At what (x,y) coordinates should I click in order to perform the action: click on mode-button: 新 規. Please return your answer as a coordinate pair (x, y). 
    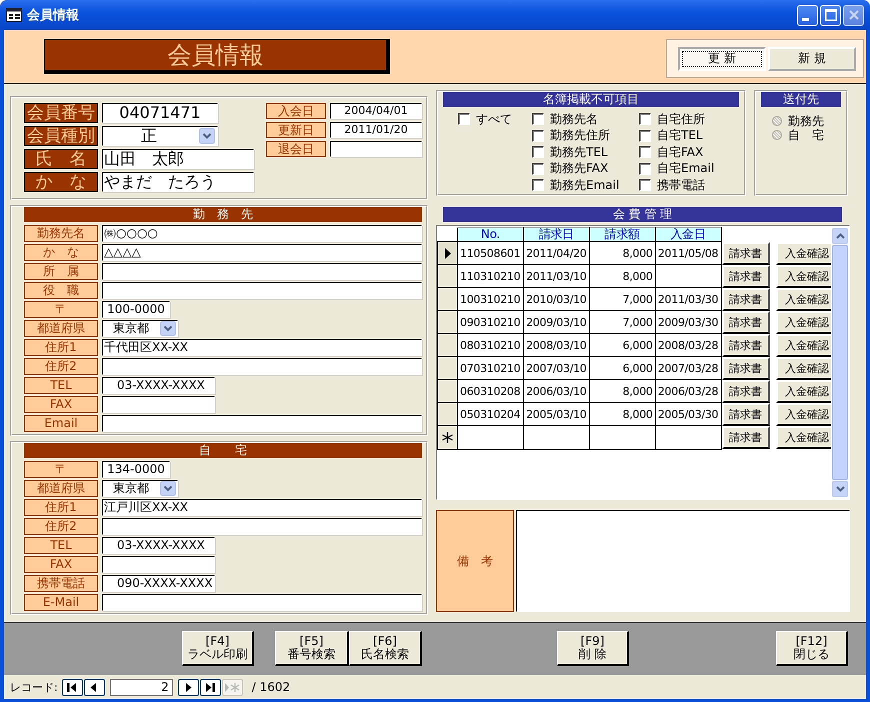
    Looking at the image, I should click on (812, 58).